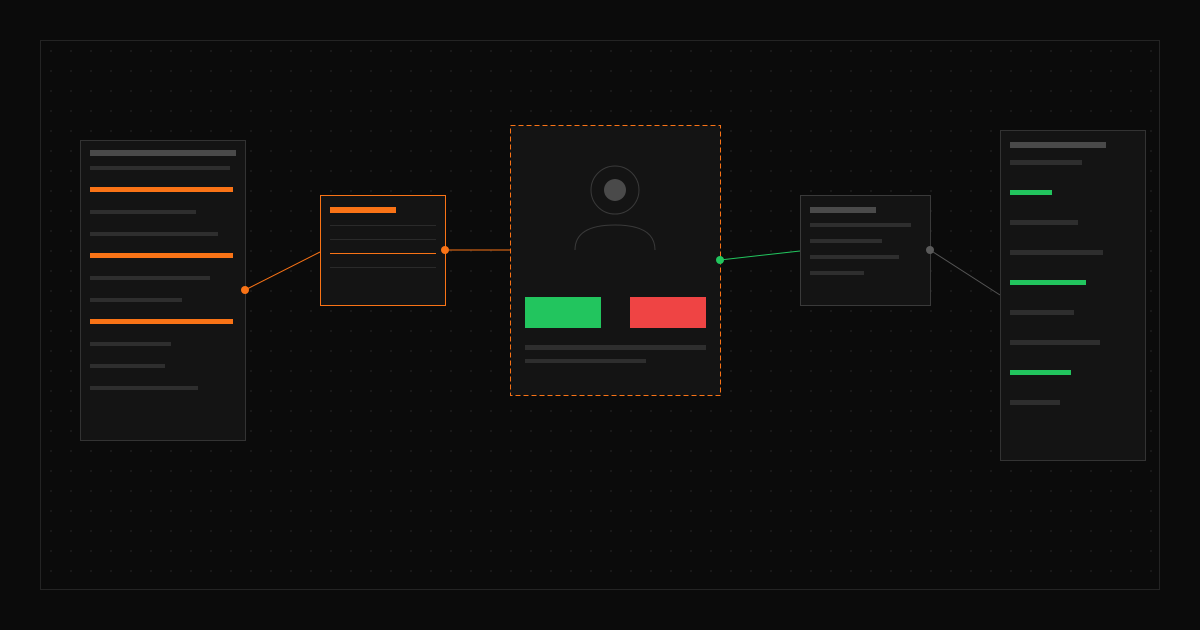 The width and height of the screenshot is (1200, 630). Describe the element at coordinates (760, 255) in the screenshot. I see `edge-profile-to-summary` at that location.